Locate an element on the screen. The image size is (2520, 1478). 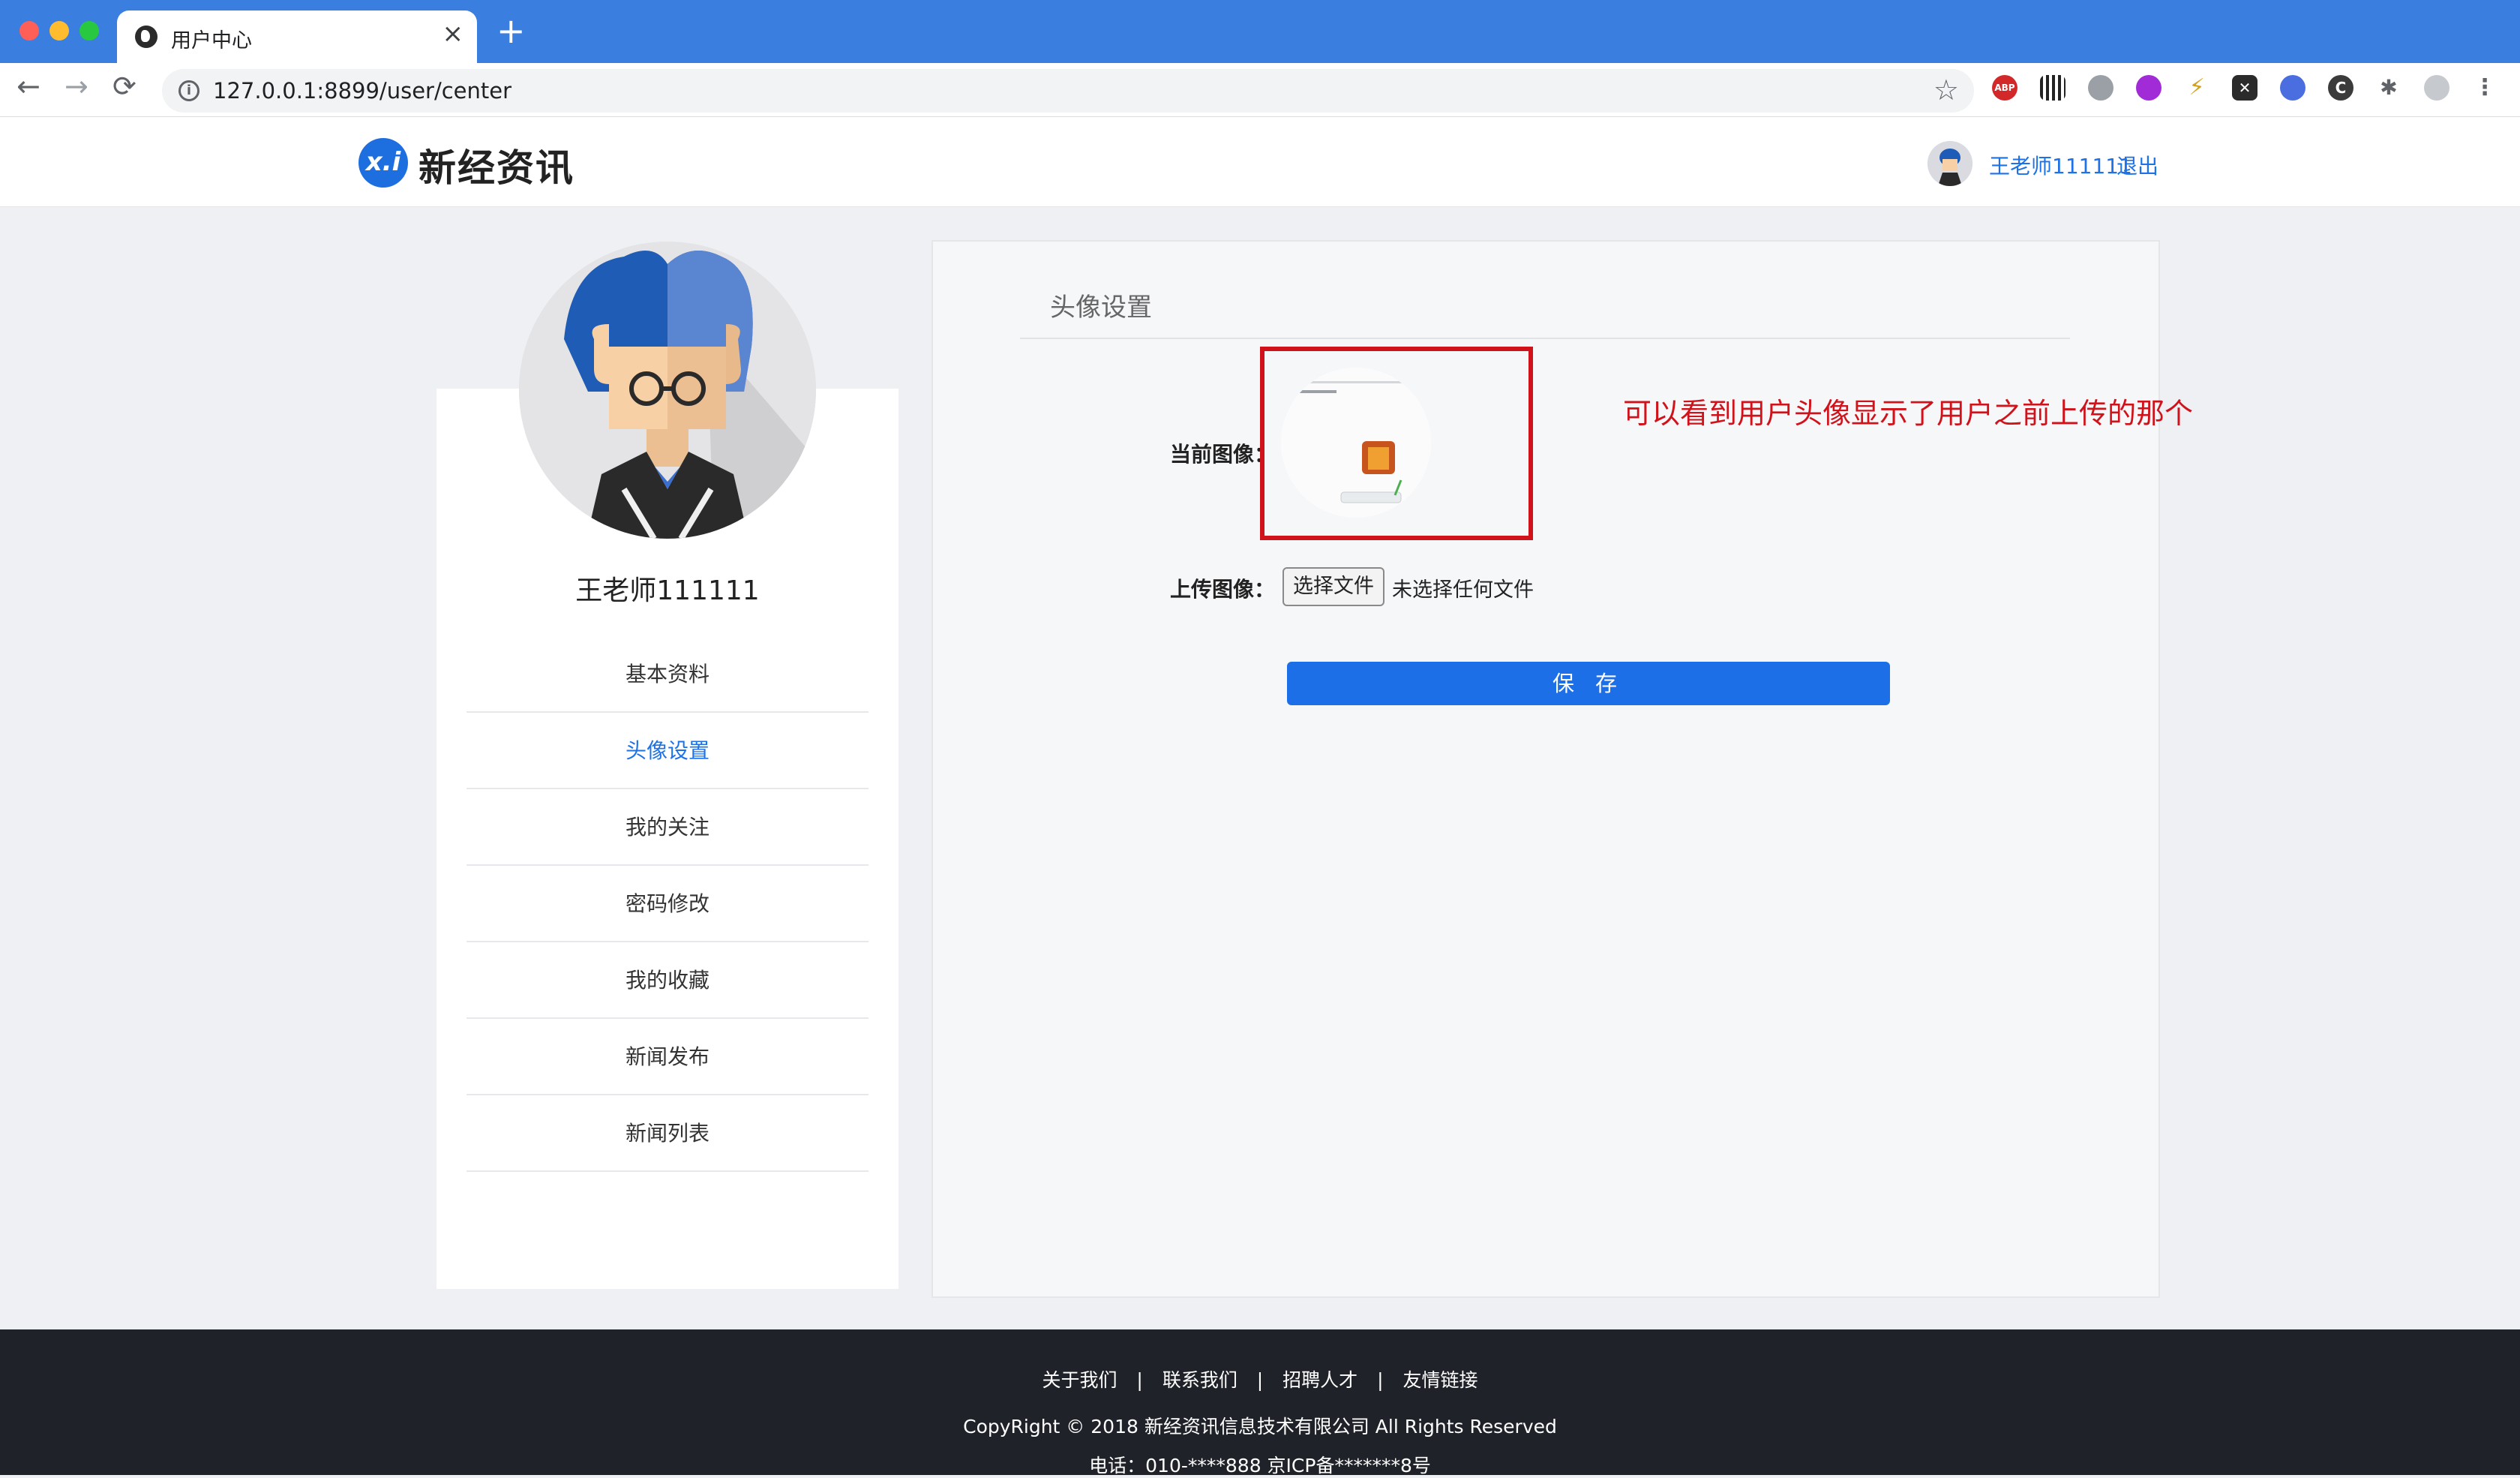
upload-avatar-label: 上传图像： is located at coordinates (1223, 589).